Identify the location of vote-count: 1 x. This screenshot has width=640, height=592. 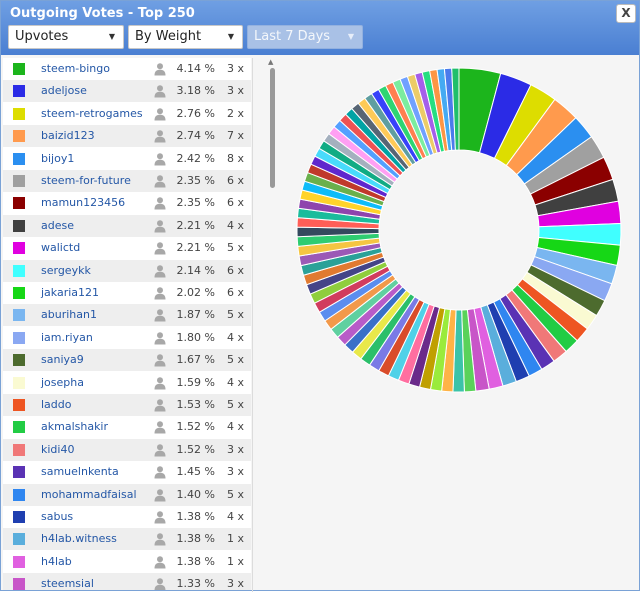
(235, 561).